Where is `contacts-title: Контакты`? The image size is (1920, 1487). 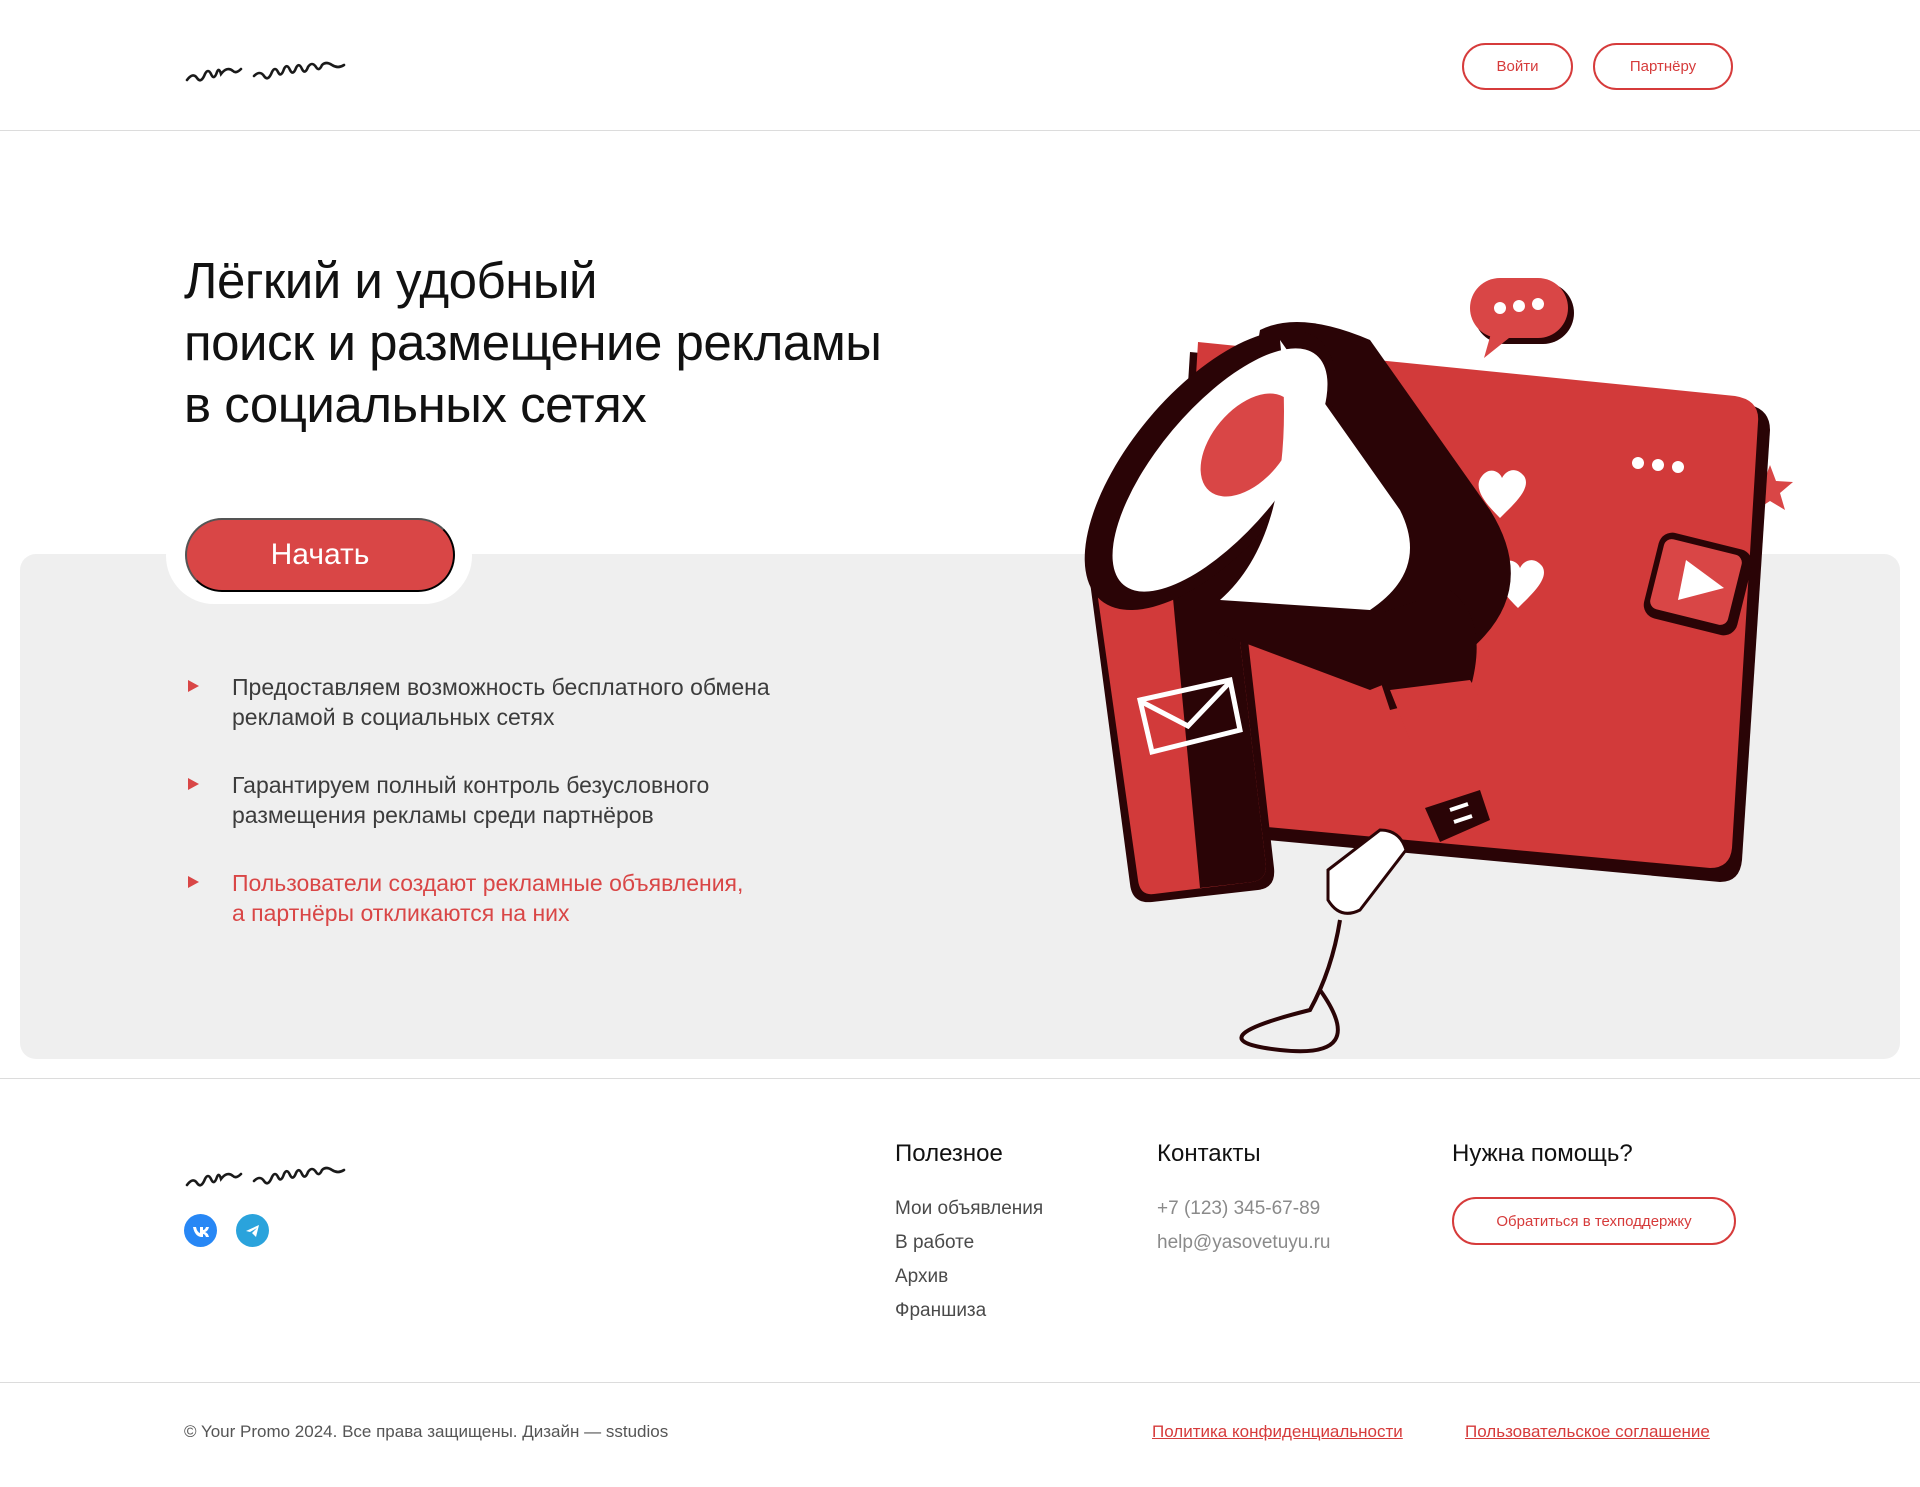 contacts-title: Контакты is located at coordinates (1209, 1153).